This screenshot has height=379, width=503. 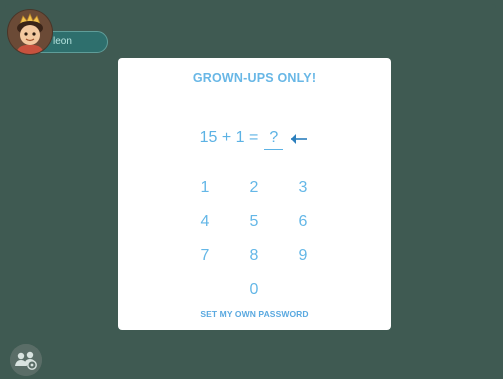 I want to click on user-name: leon, so click(x=62, y=41).